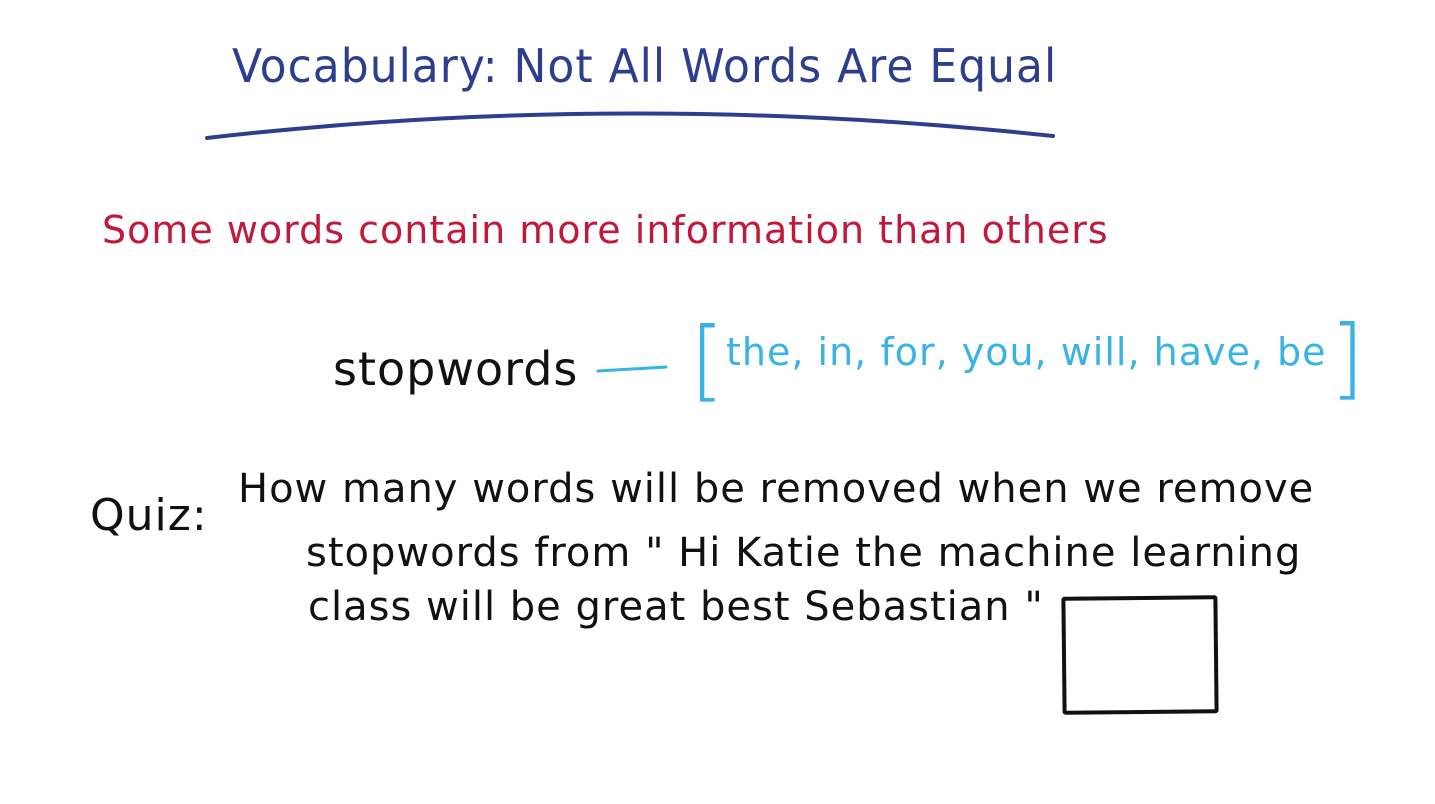 The height and width of the screenshot is (804, 1435). I want to click on bracket-close: ], so click(1348, 357).